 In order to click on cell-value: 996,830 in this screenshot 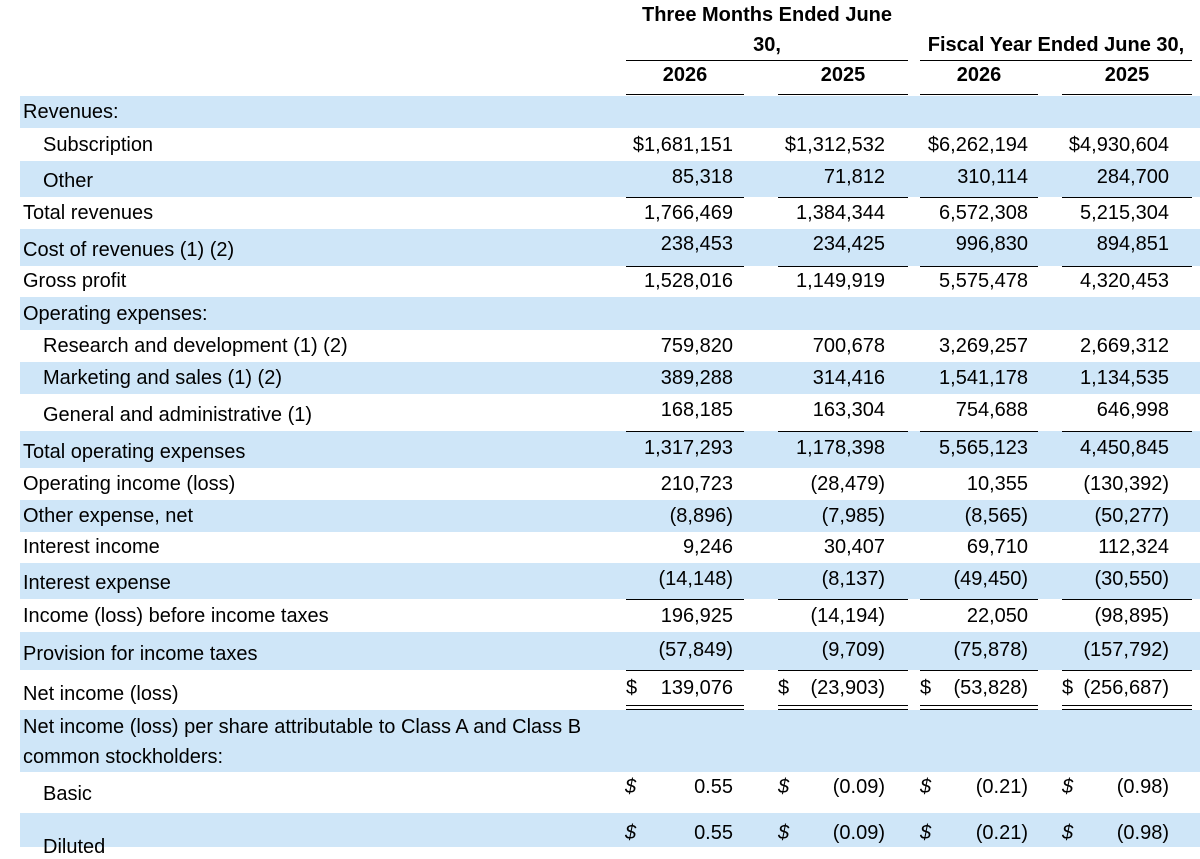, I will do `click(991, 244)`.